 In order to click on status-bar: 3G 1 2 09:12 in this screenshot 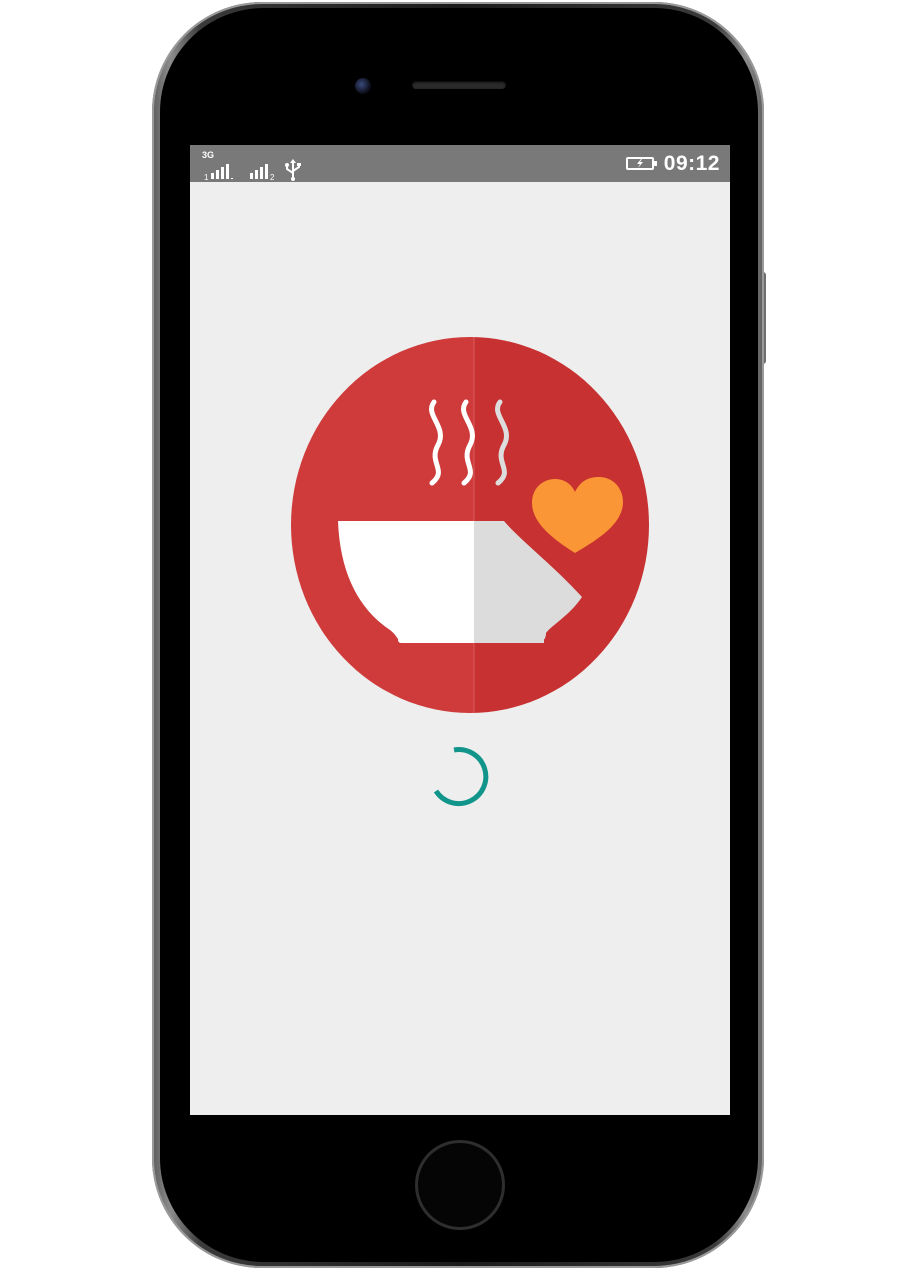, I will do `click(460, 163)`.